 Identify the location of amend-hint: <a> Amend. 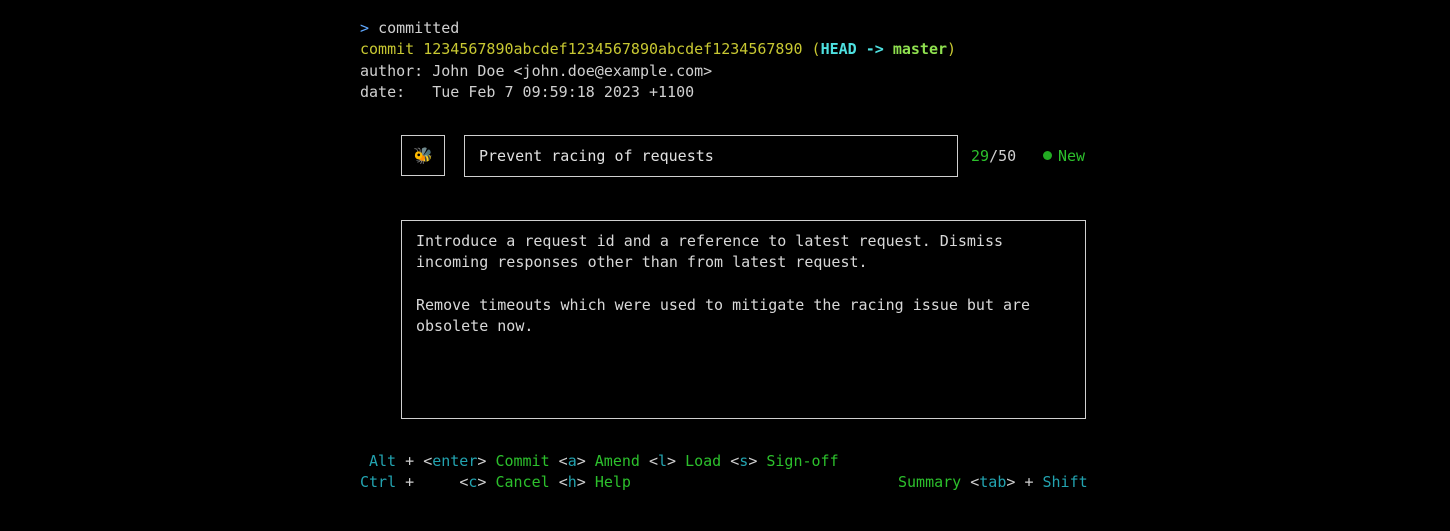
(599, 461).